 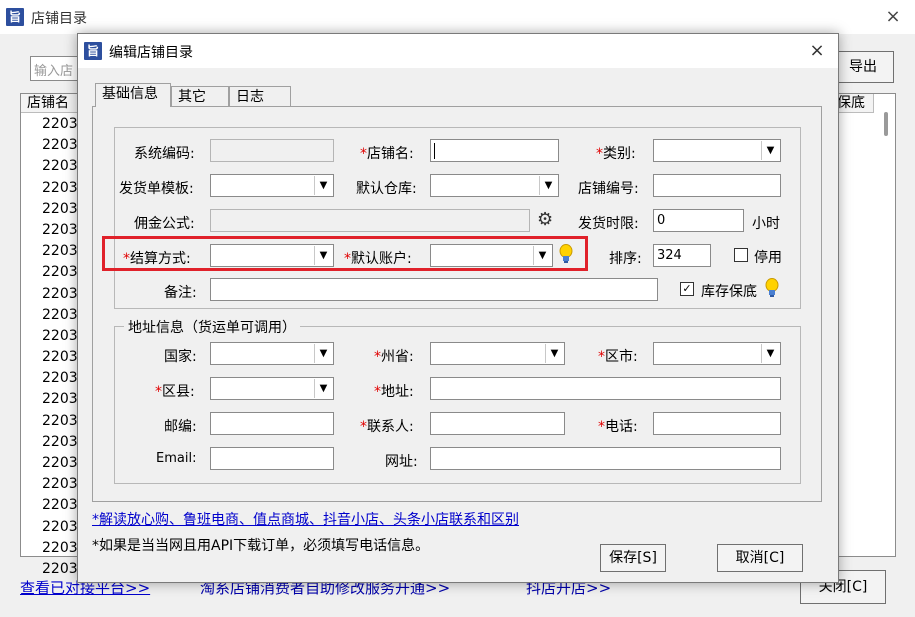 I want to click on app-logo-icon: 旨, so click(x=15, y=17).